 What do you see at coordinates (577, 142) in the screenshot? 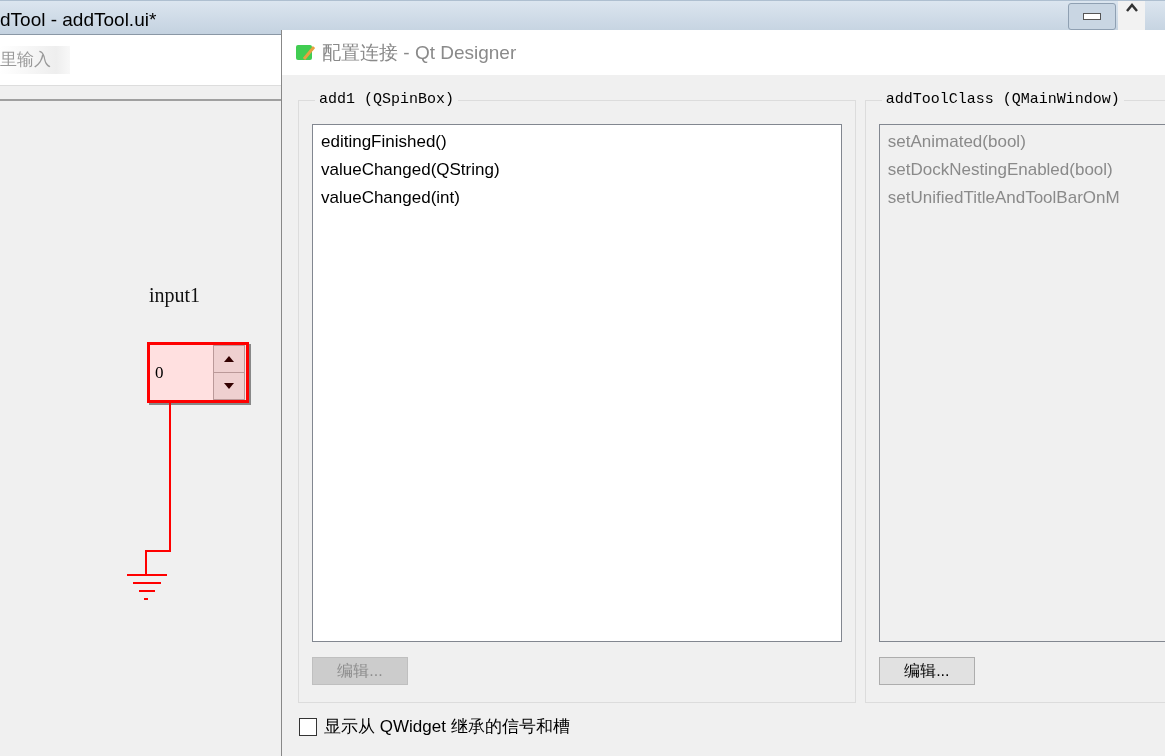
I see `list-item: editingFinished()` at bounding box center [577, 142].